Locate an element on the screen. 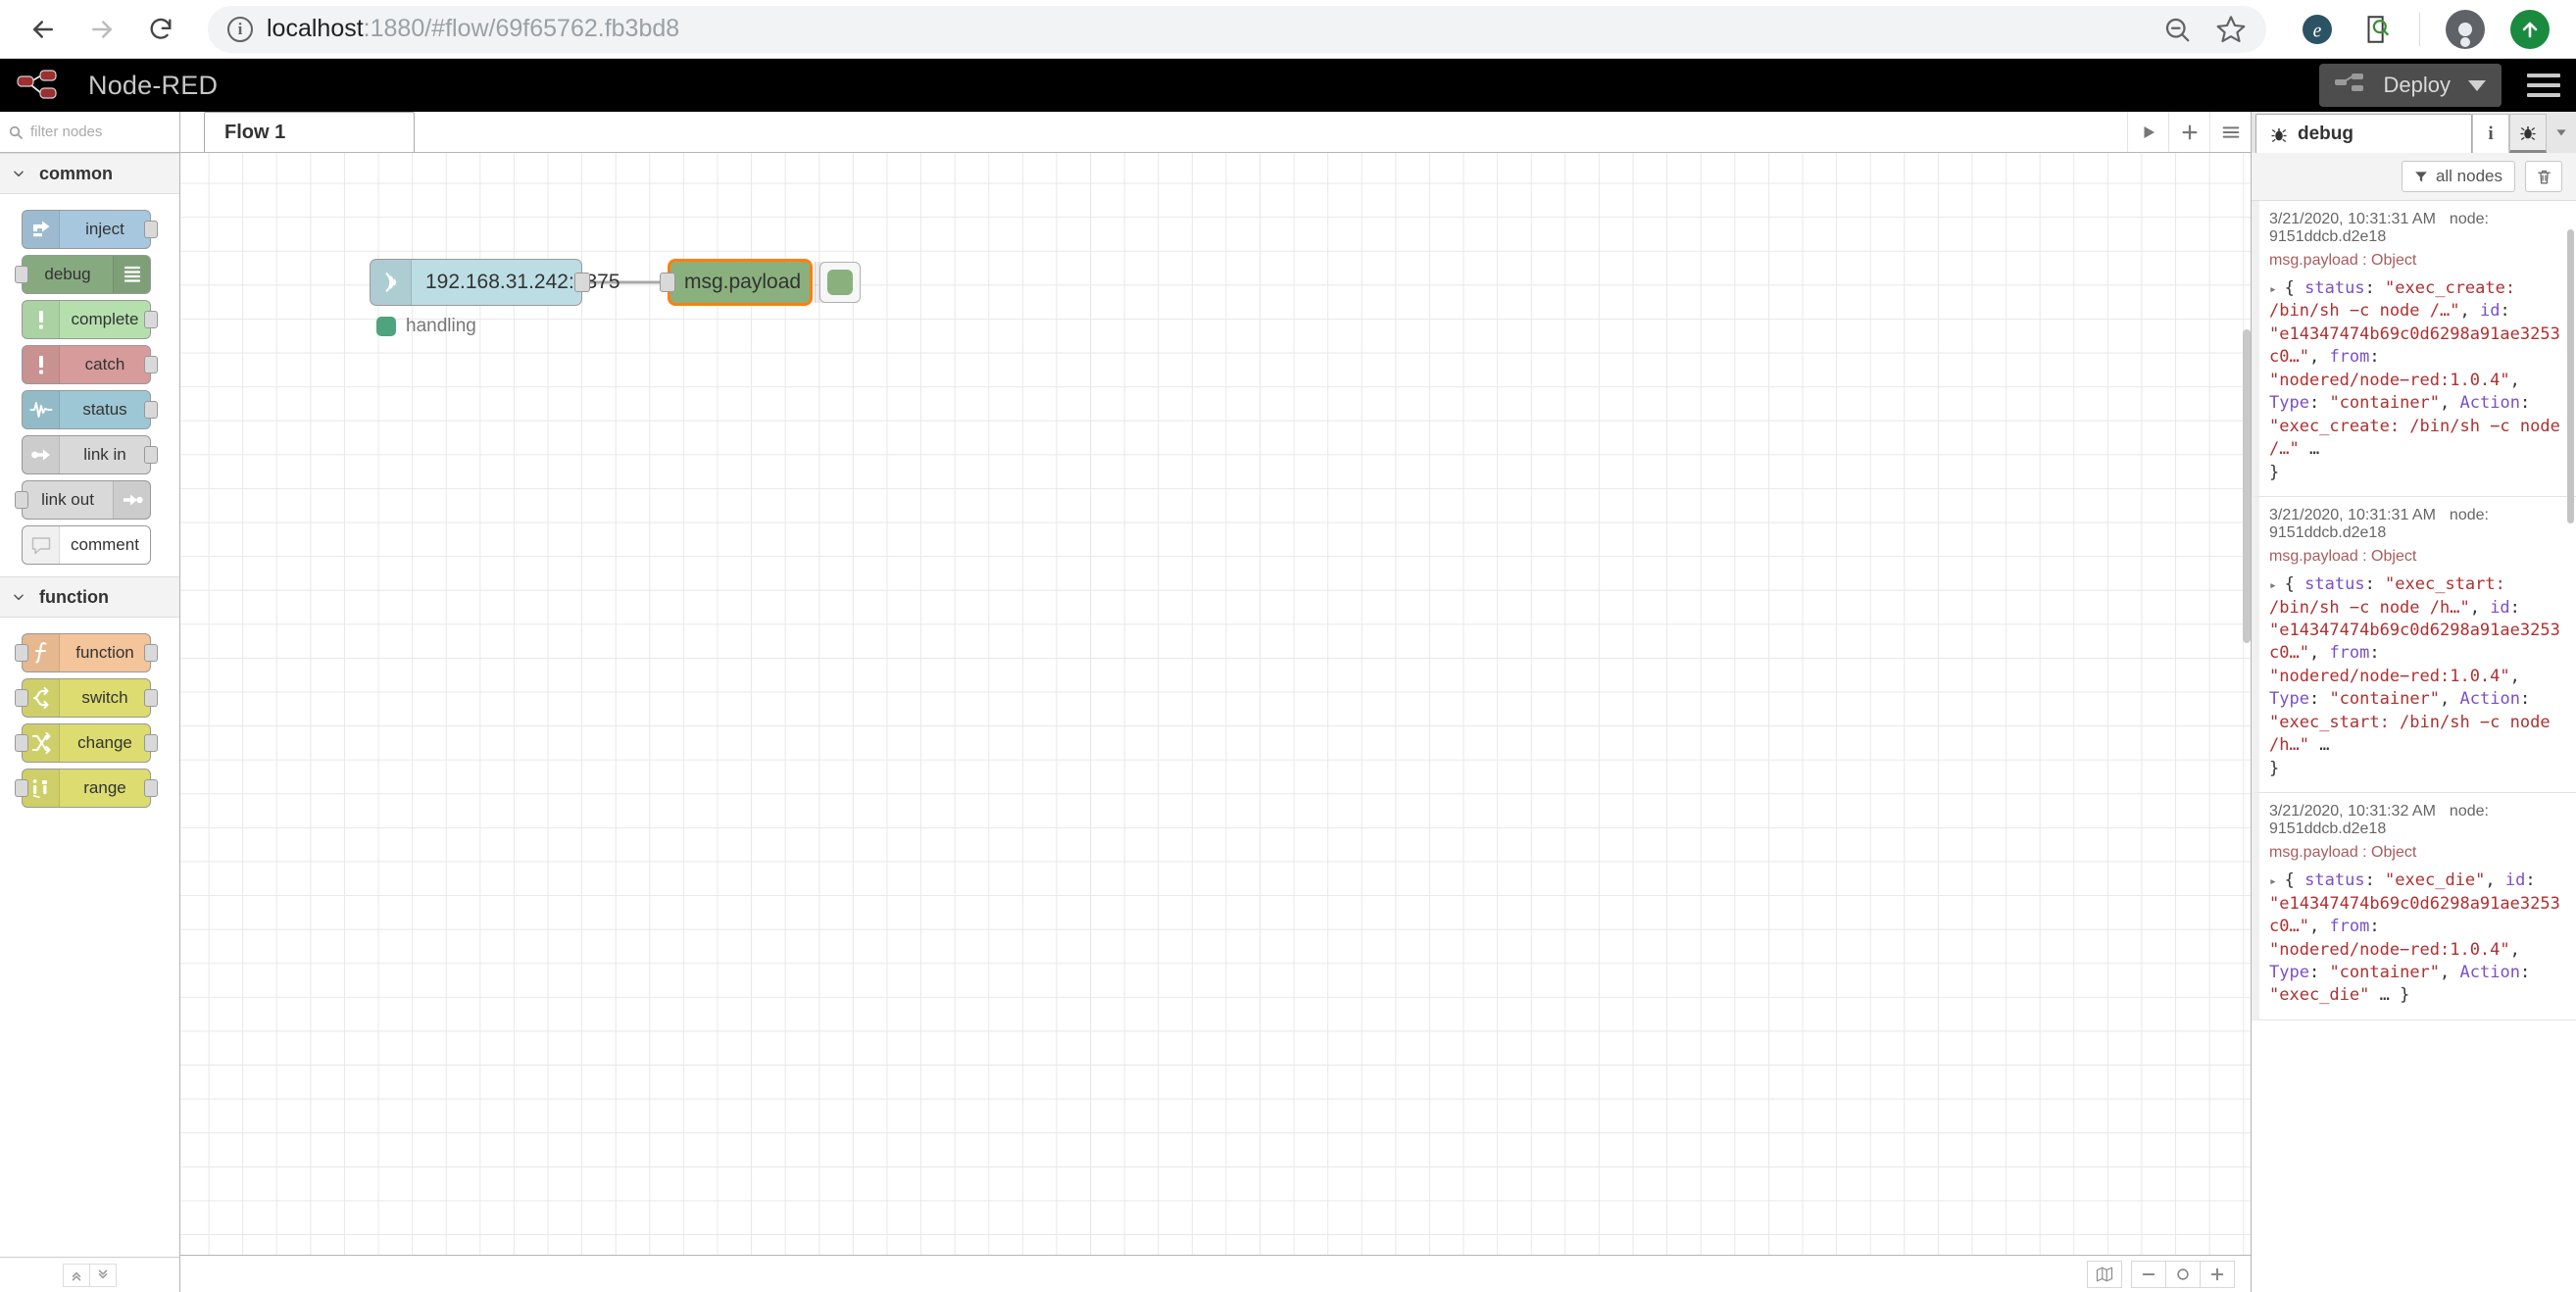  debug-node-toggle-button is located at coordinates (840, 283).